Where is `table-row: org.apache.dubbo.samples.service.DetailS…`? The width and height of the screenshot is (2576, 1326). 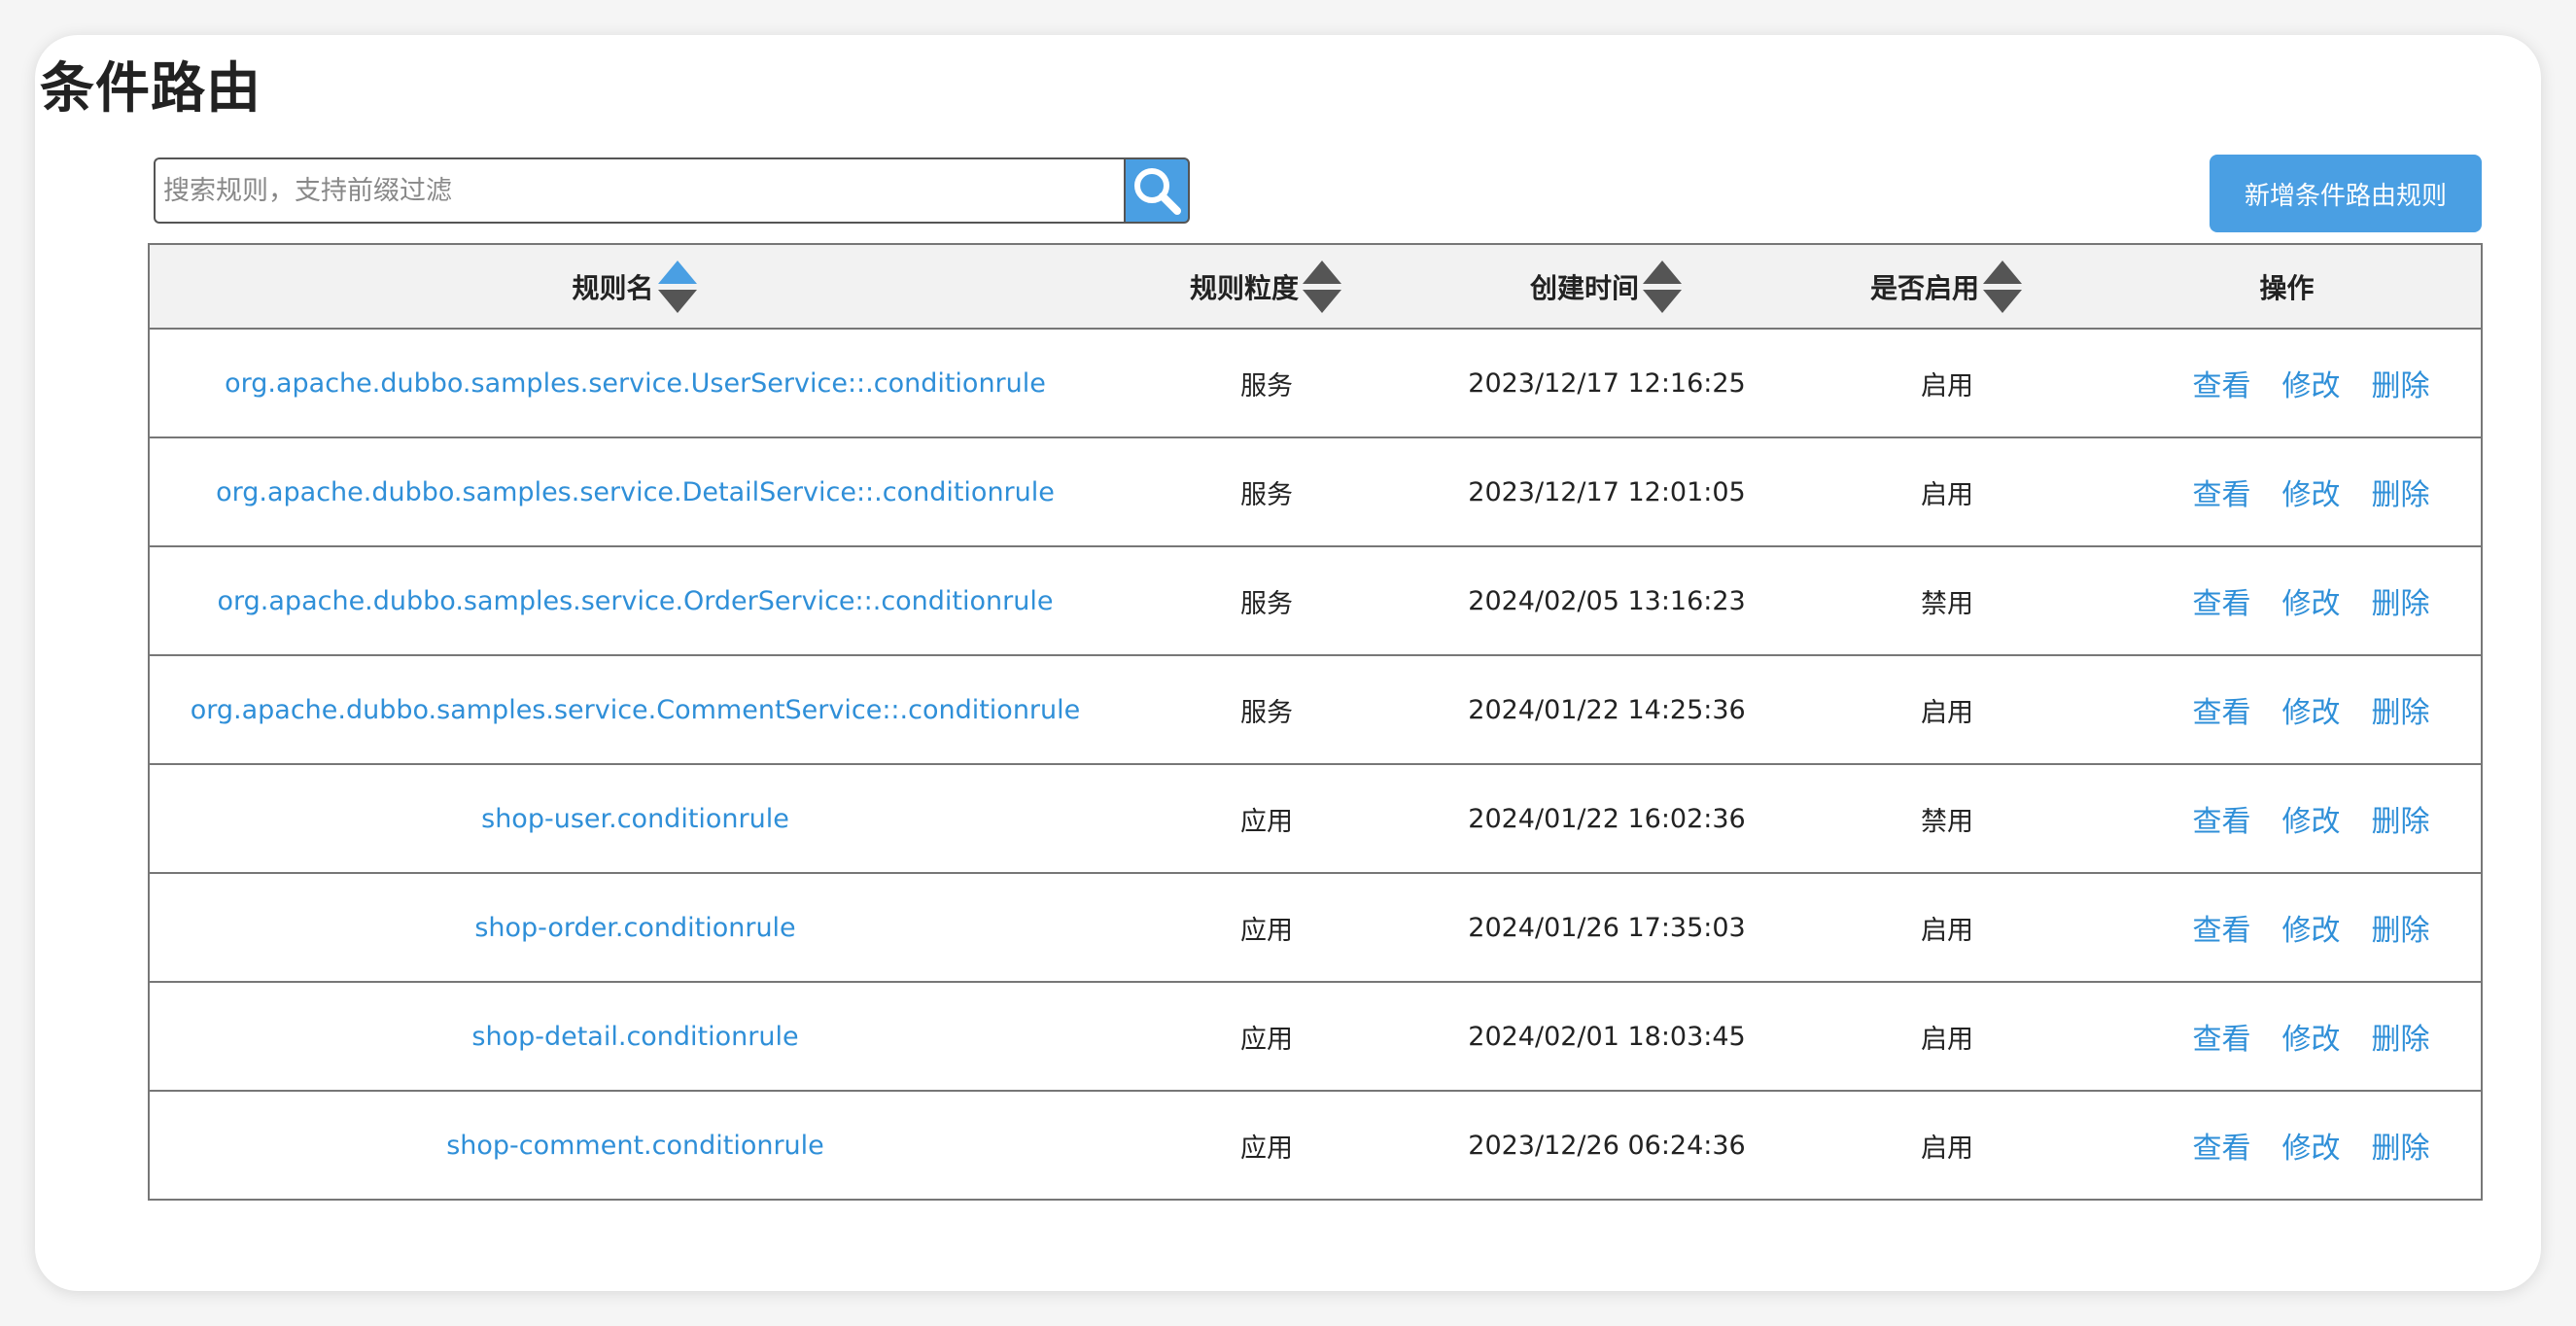
table-row: org.apache.dubbo.samples.service.DetailS… is located at coordinates (1315, 491).